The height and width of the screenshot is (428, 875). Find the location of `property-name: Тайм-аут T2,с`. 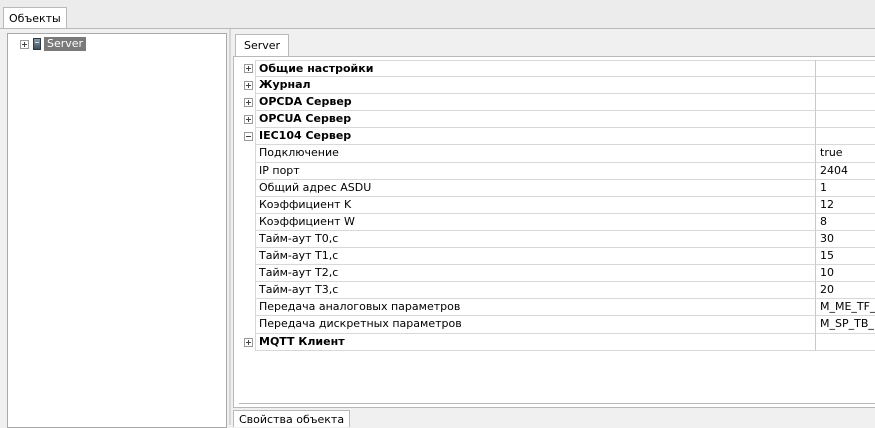

property-name: Тайм-аут T2,с is located at coordinates (535, 274).